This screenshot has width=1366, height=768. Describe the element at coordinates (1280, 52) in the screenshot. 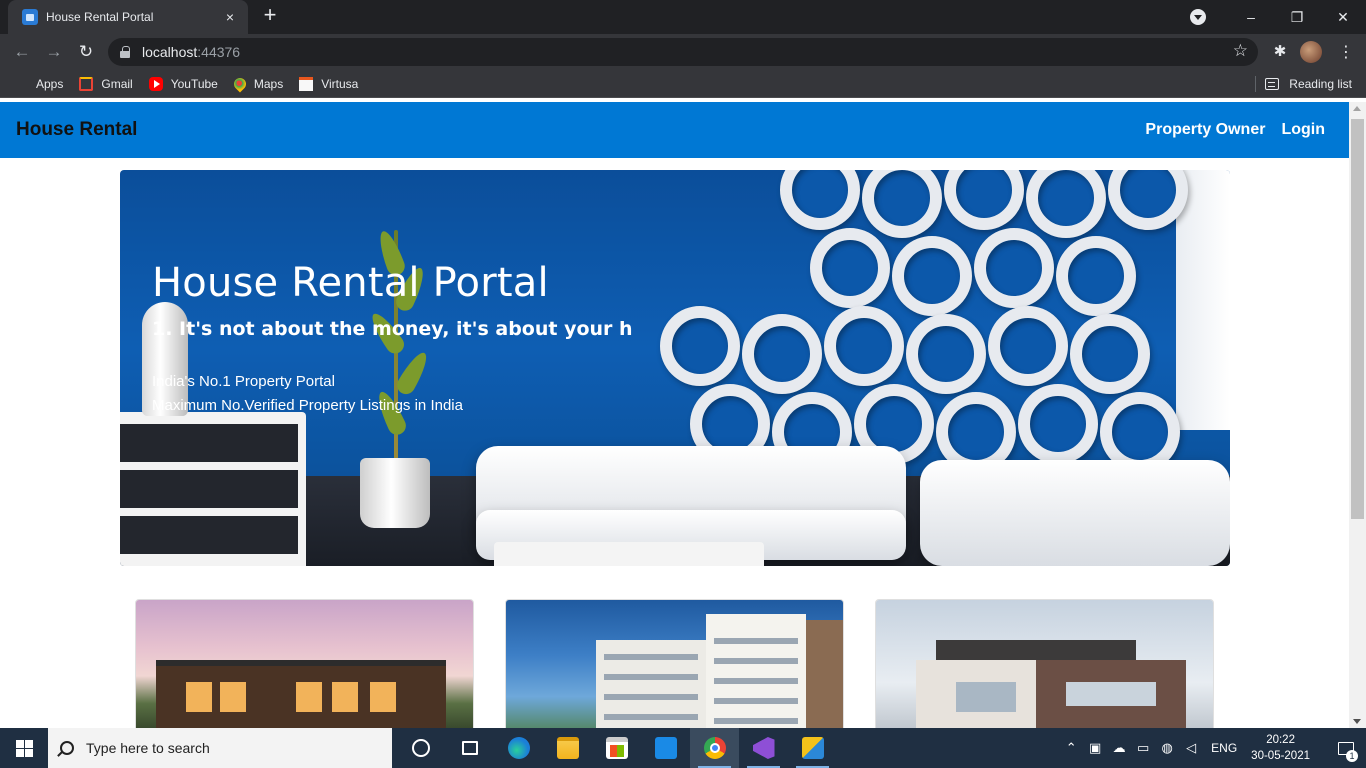

I see `extensions-icon: ✱` at that location.